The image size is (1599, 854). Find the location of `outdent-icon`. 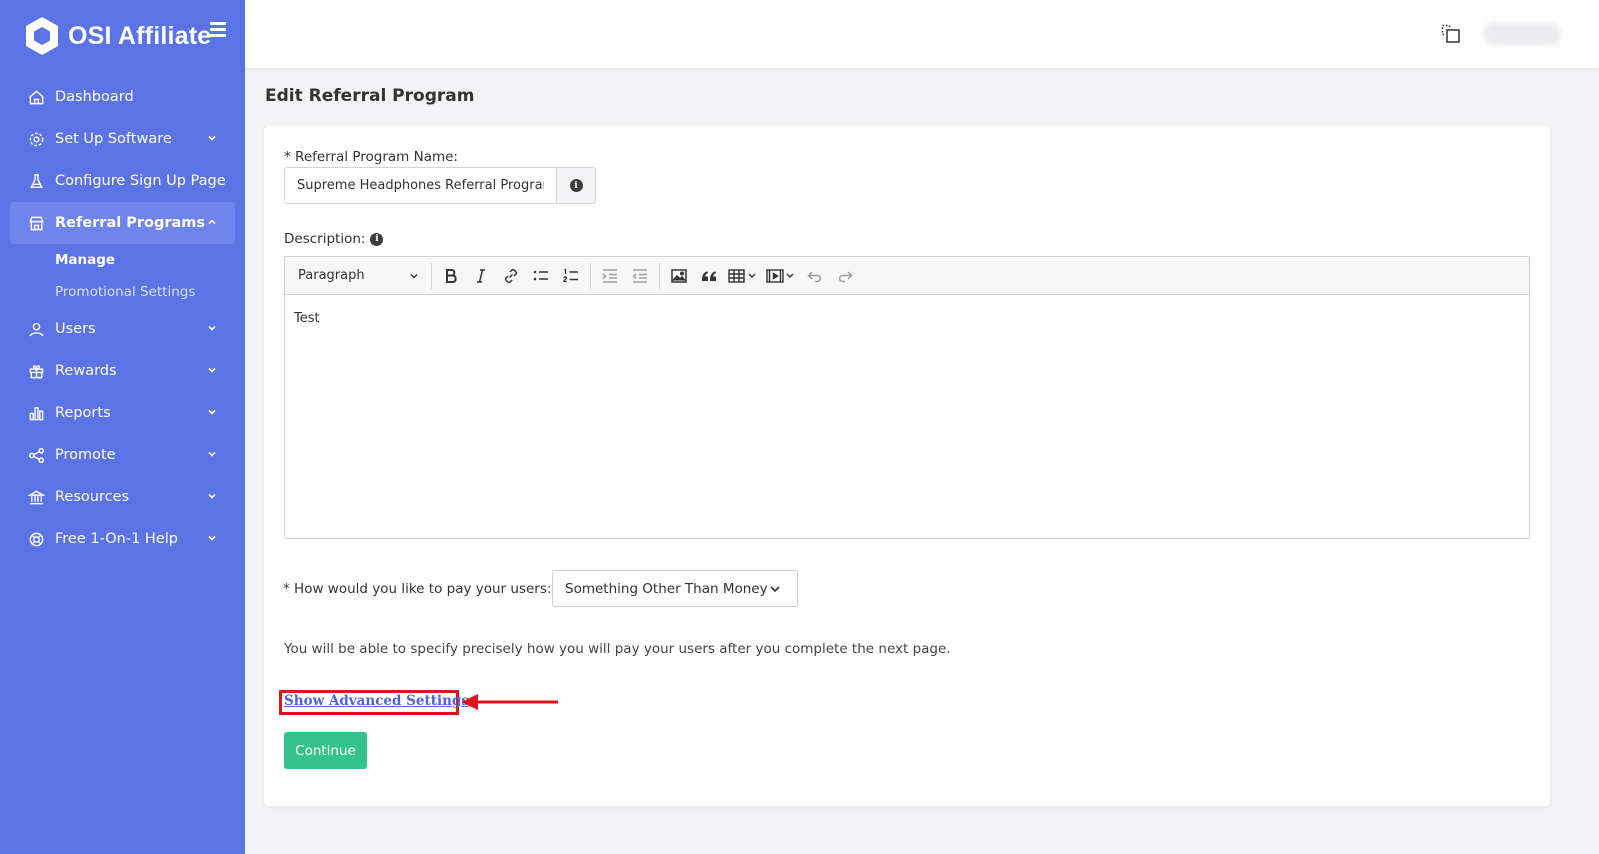

outdent-icon is located at coordinates (609, 275).